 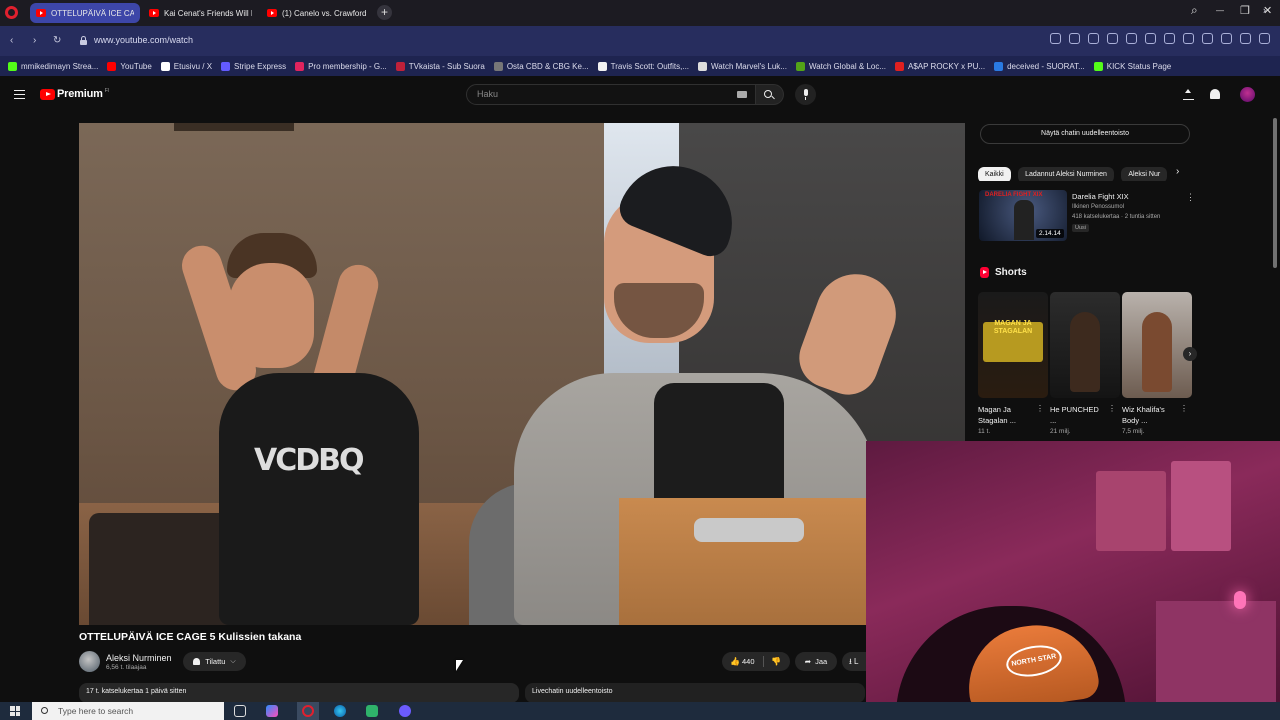 What do you see at coordinates (1093, 38) in the screenshot?
I see `camera-icon` at bounding box center [1093, 38].